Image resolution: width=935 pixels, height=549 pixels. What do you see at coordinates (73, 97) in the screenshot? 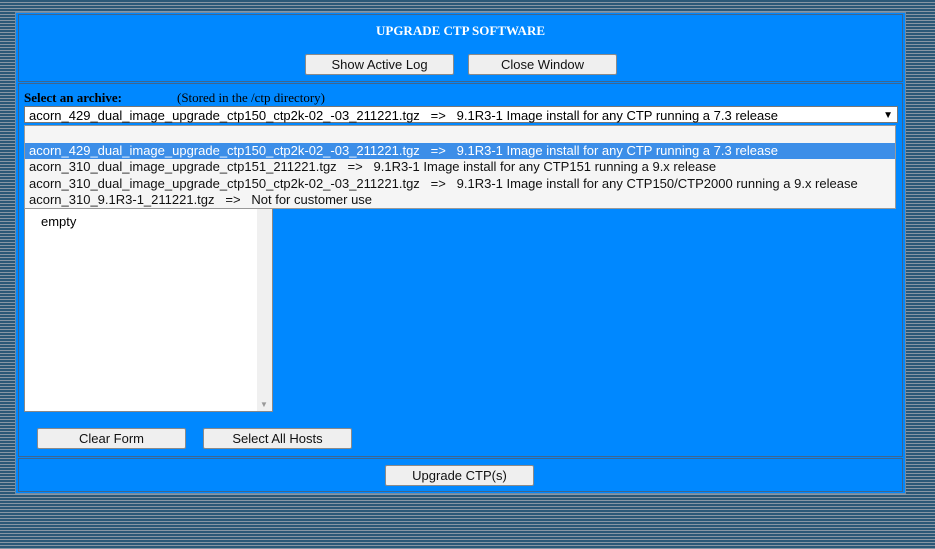
I see `archive-label: Select an archive:` at bounding box center [73, 97].